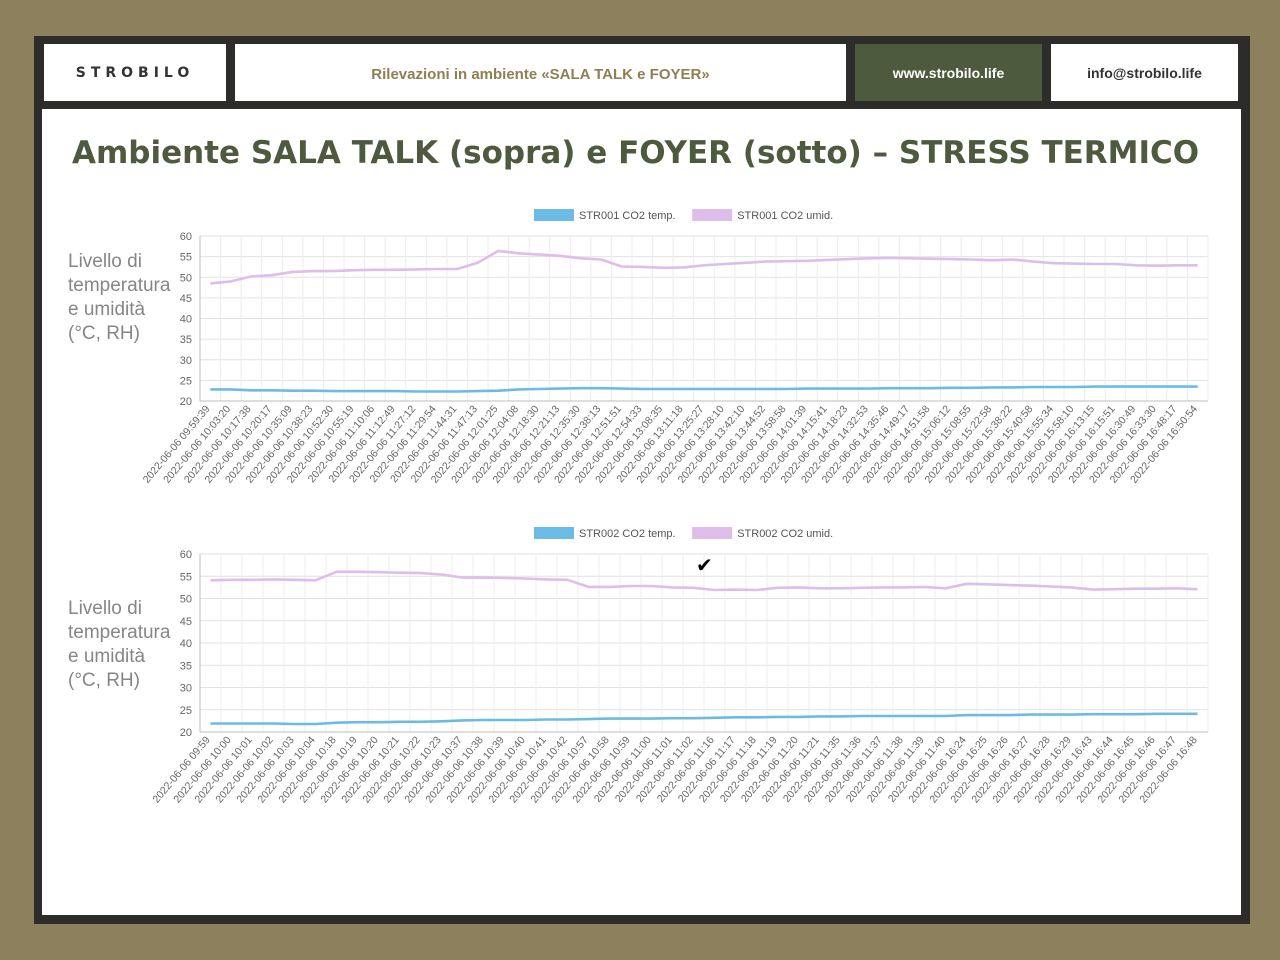  What do you see at coordinates (186, 733) in the screenshot?
I see `y-tick-label: 20` at bounding box center [186, 733].